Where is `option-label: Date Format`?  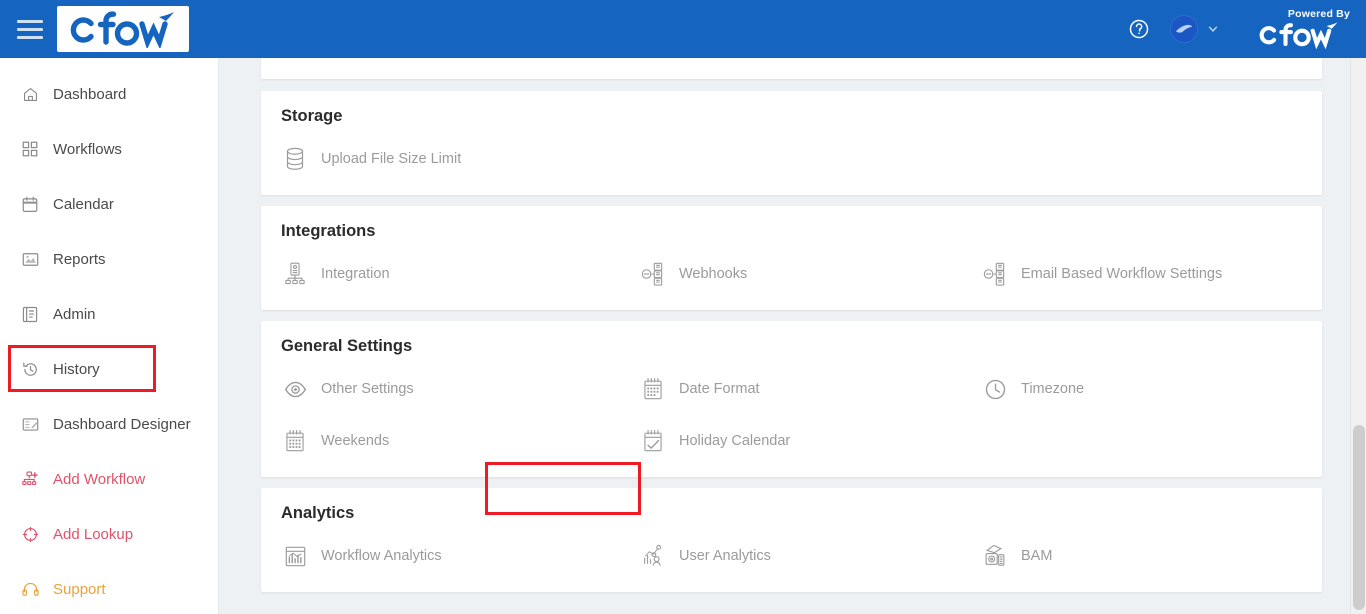 option-label: Date Format is located at coordinates (719, 389).